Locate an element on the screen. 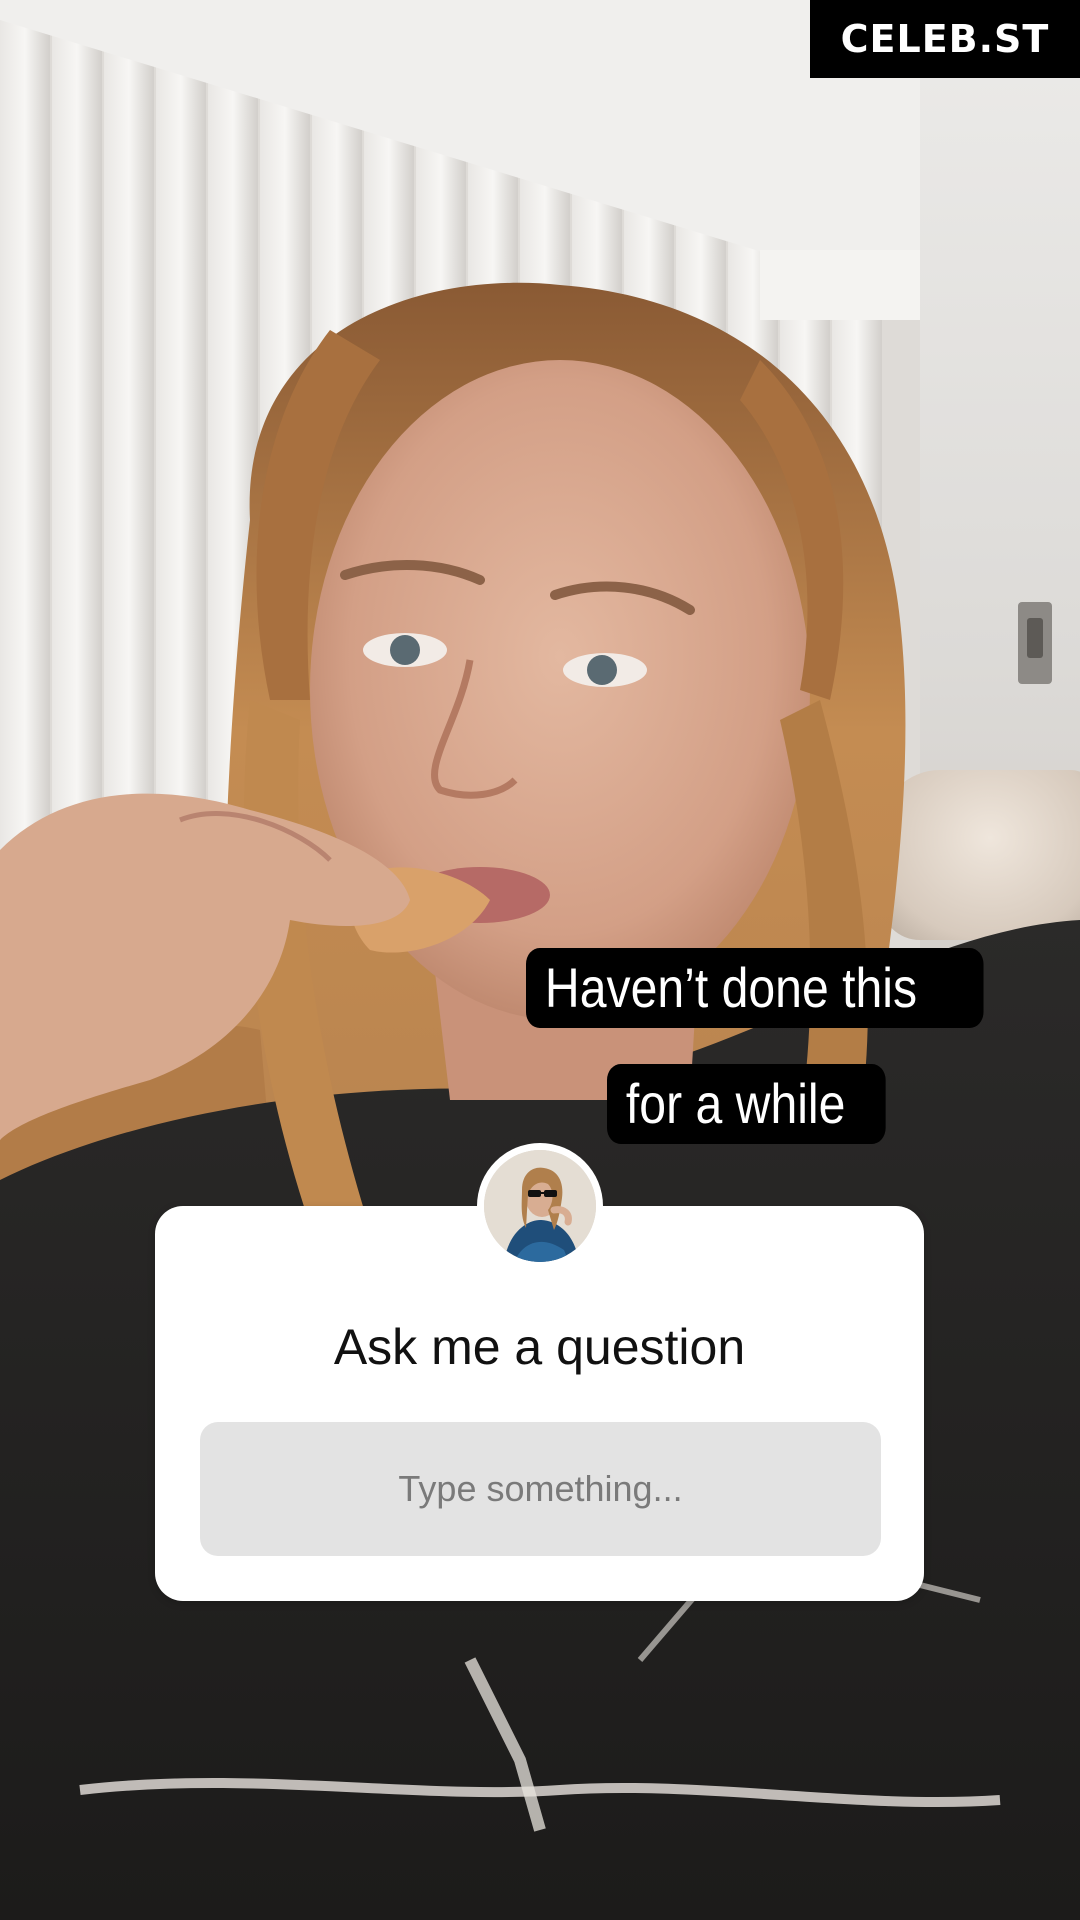  question-sticker-avatar is located at coordinates (540, 1206).